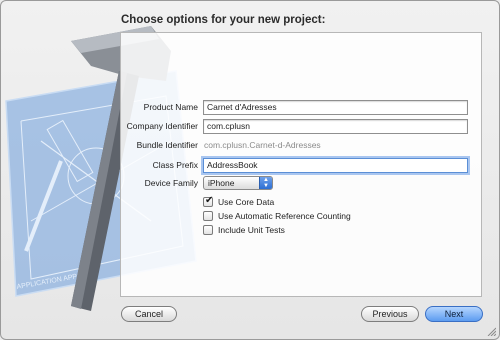 This screenshot has width=500, height=340. I want to click on device-family-label: Device Family, so click(171, 183).